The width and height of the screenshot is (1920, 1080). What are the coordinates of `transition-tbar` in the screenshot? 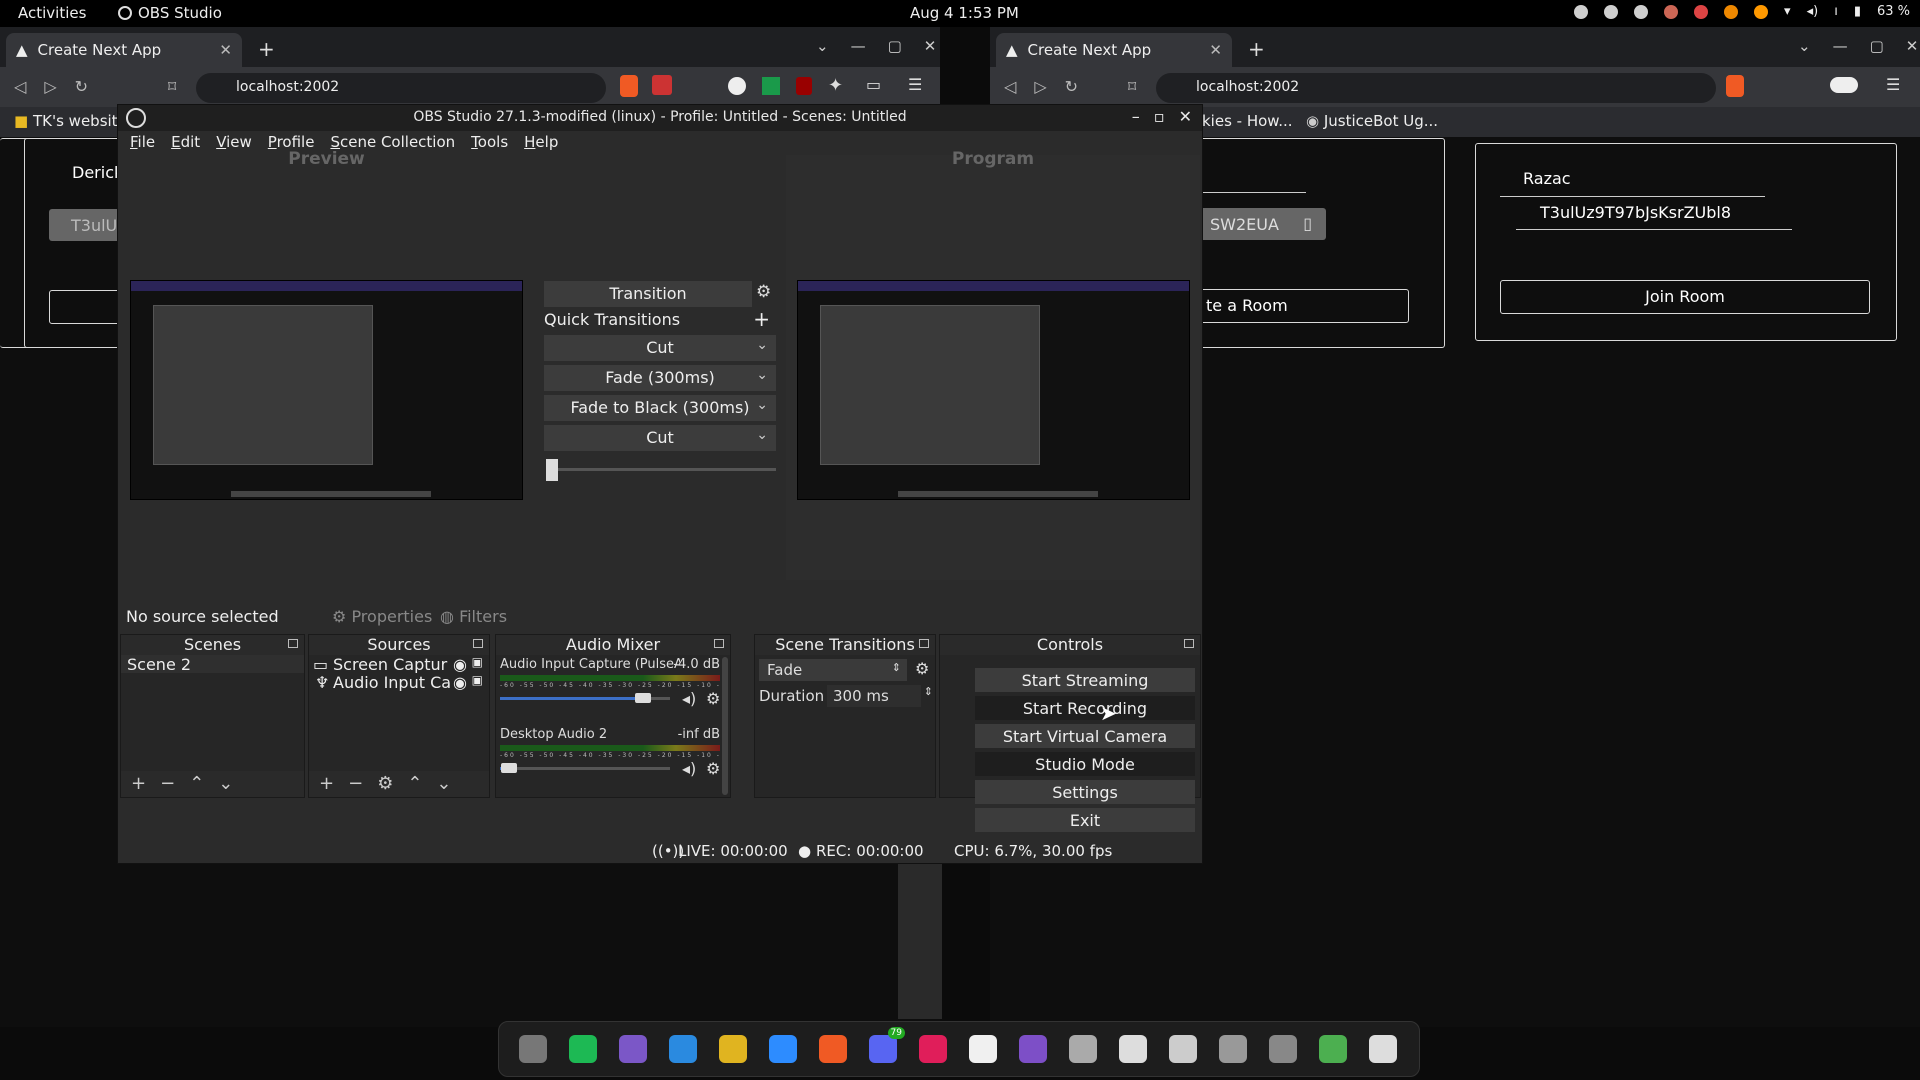 It's located at (661, 470).